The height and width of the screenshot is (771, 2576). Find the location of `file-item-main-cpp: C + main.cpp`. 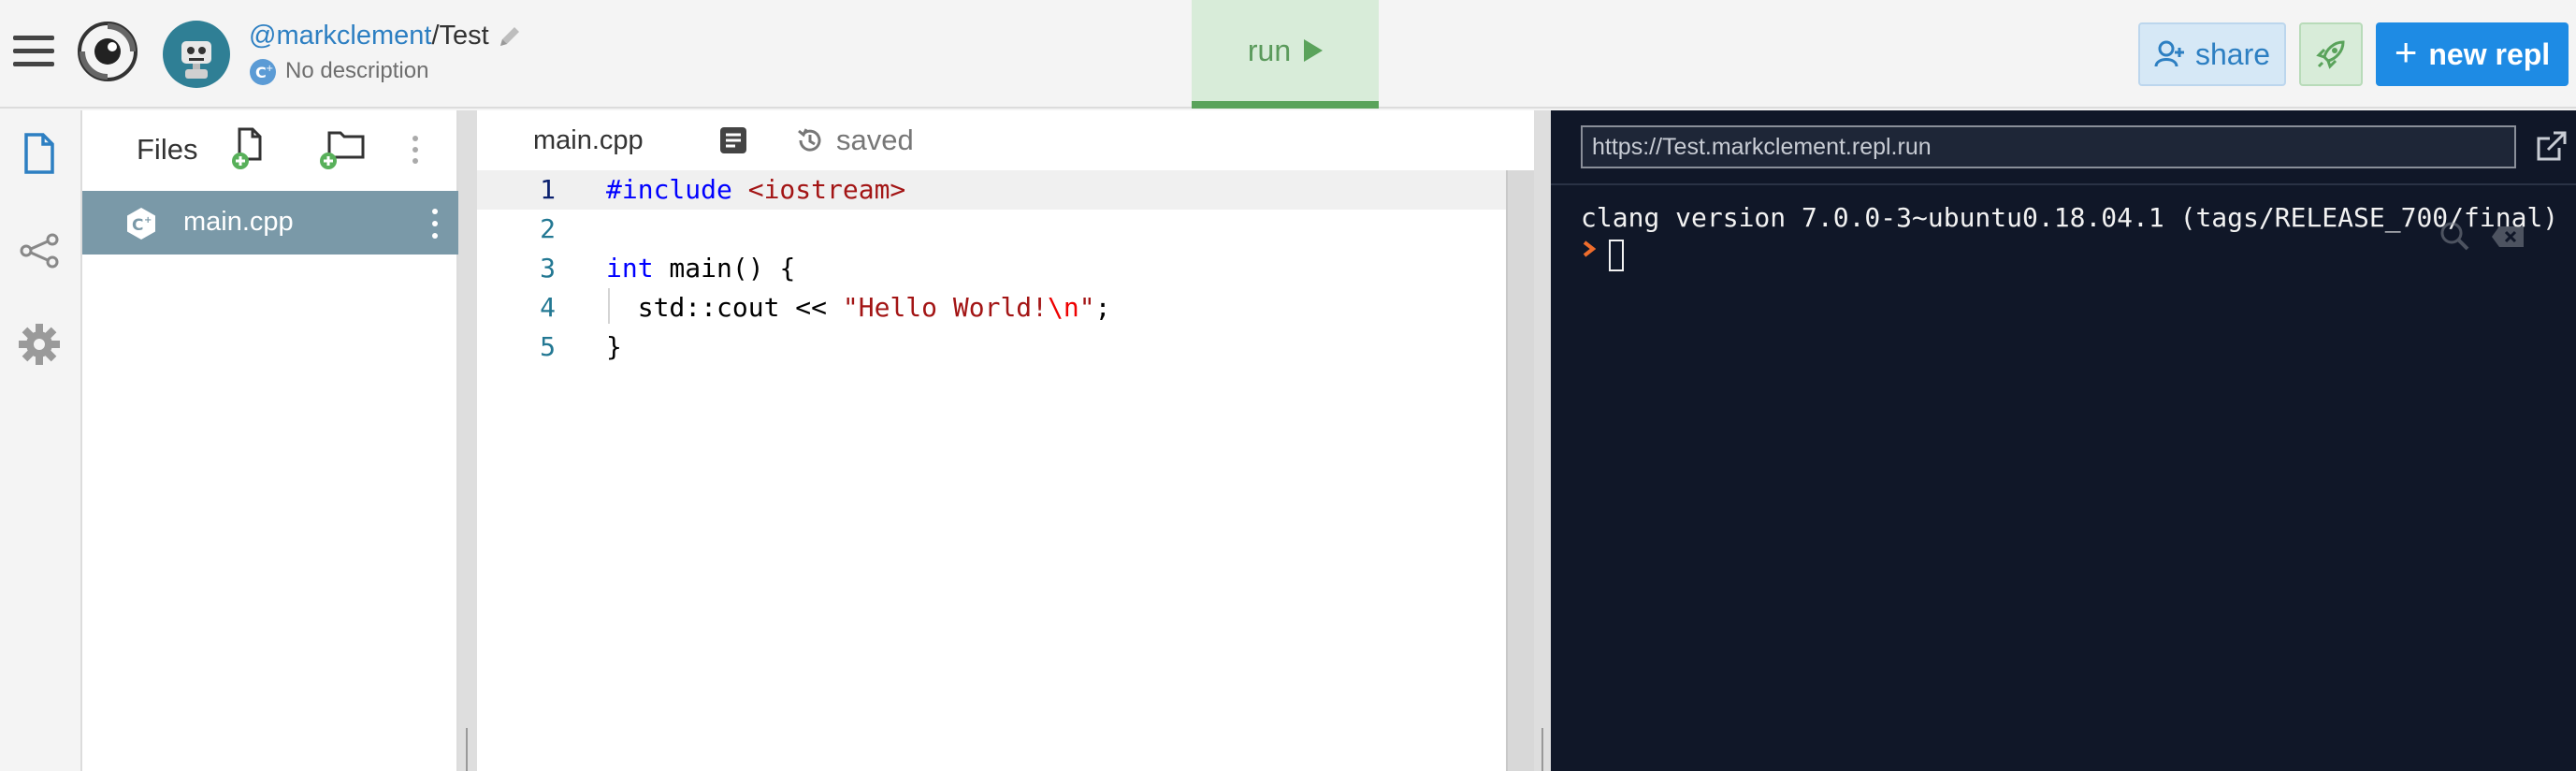

file-item-main-cpp: C + main.cpp is located at coordinates (270, 223).